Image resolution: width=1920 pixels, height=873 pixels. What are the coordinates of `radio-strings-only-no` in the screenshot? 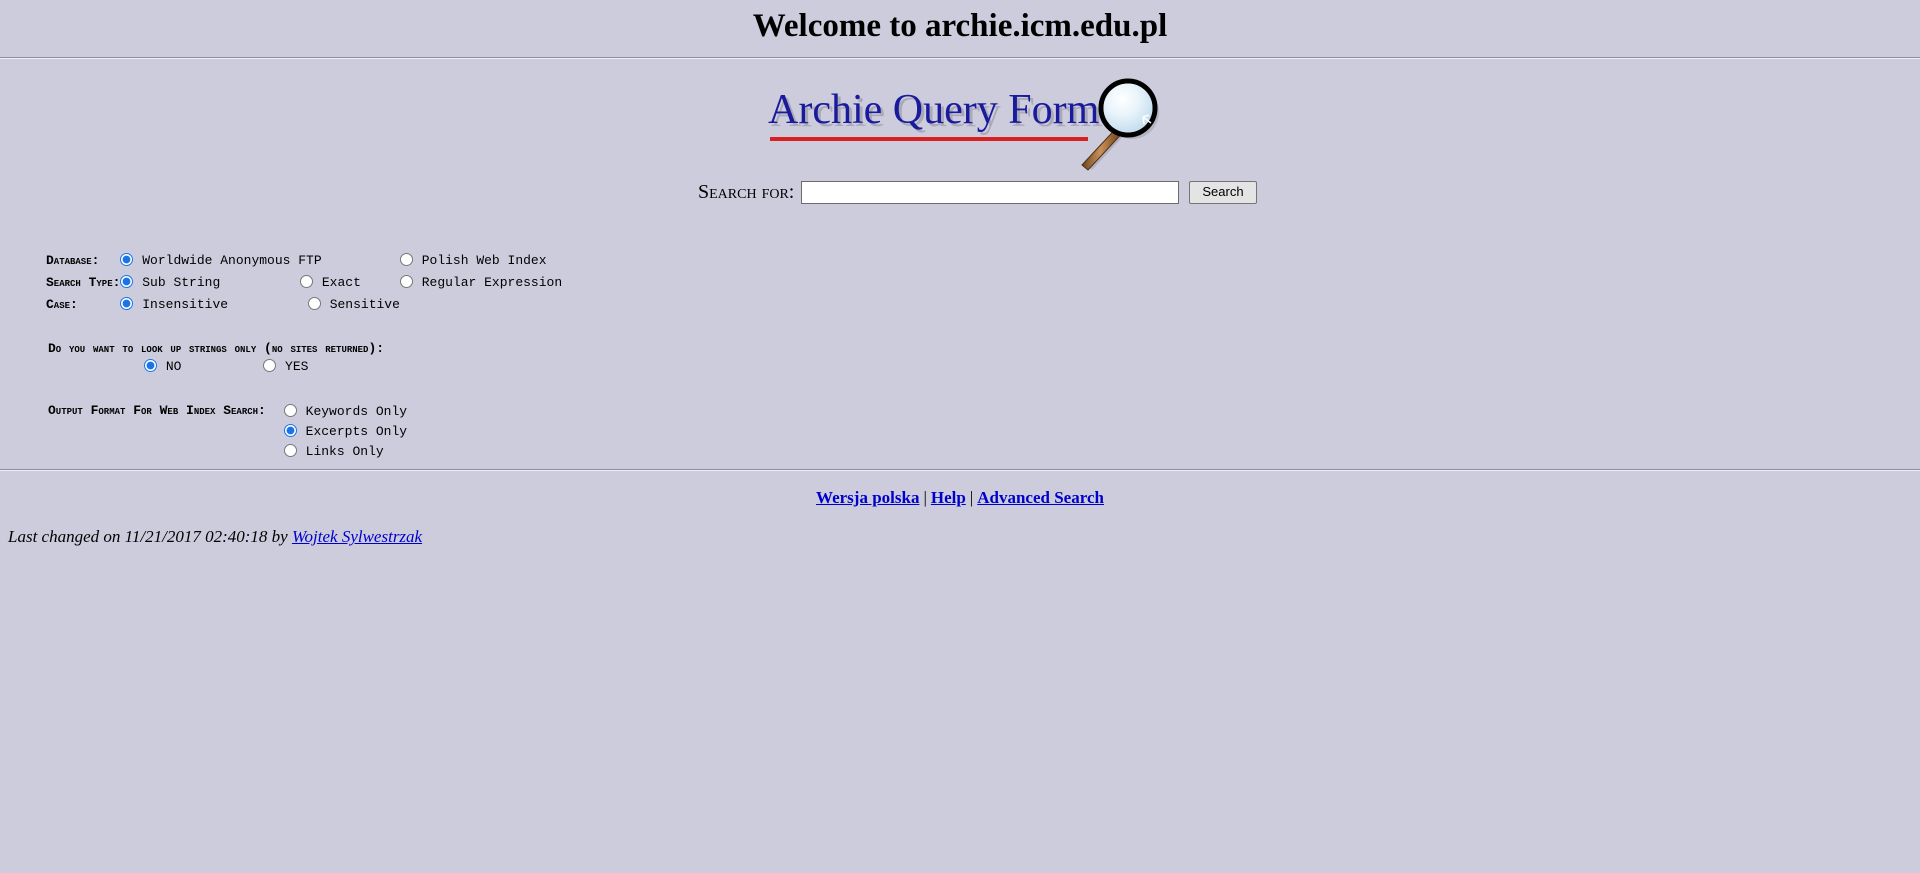 It's located at (150, 366).